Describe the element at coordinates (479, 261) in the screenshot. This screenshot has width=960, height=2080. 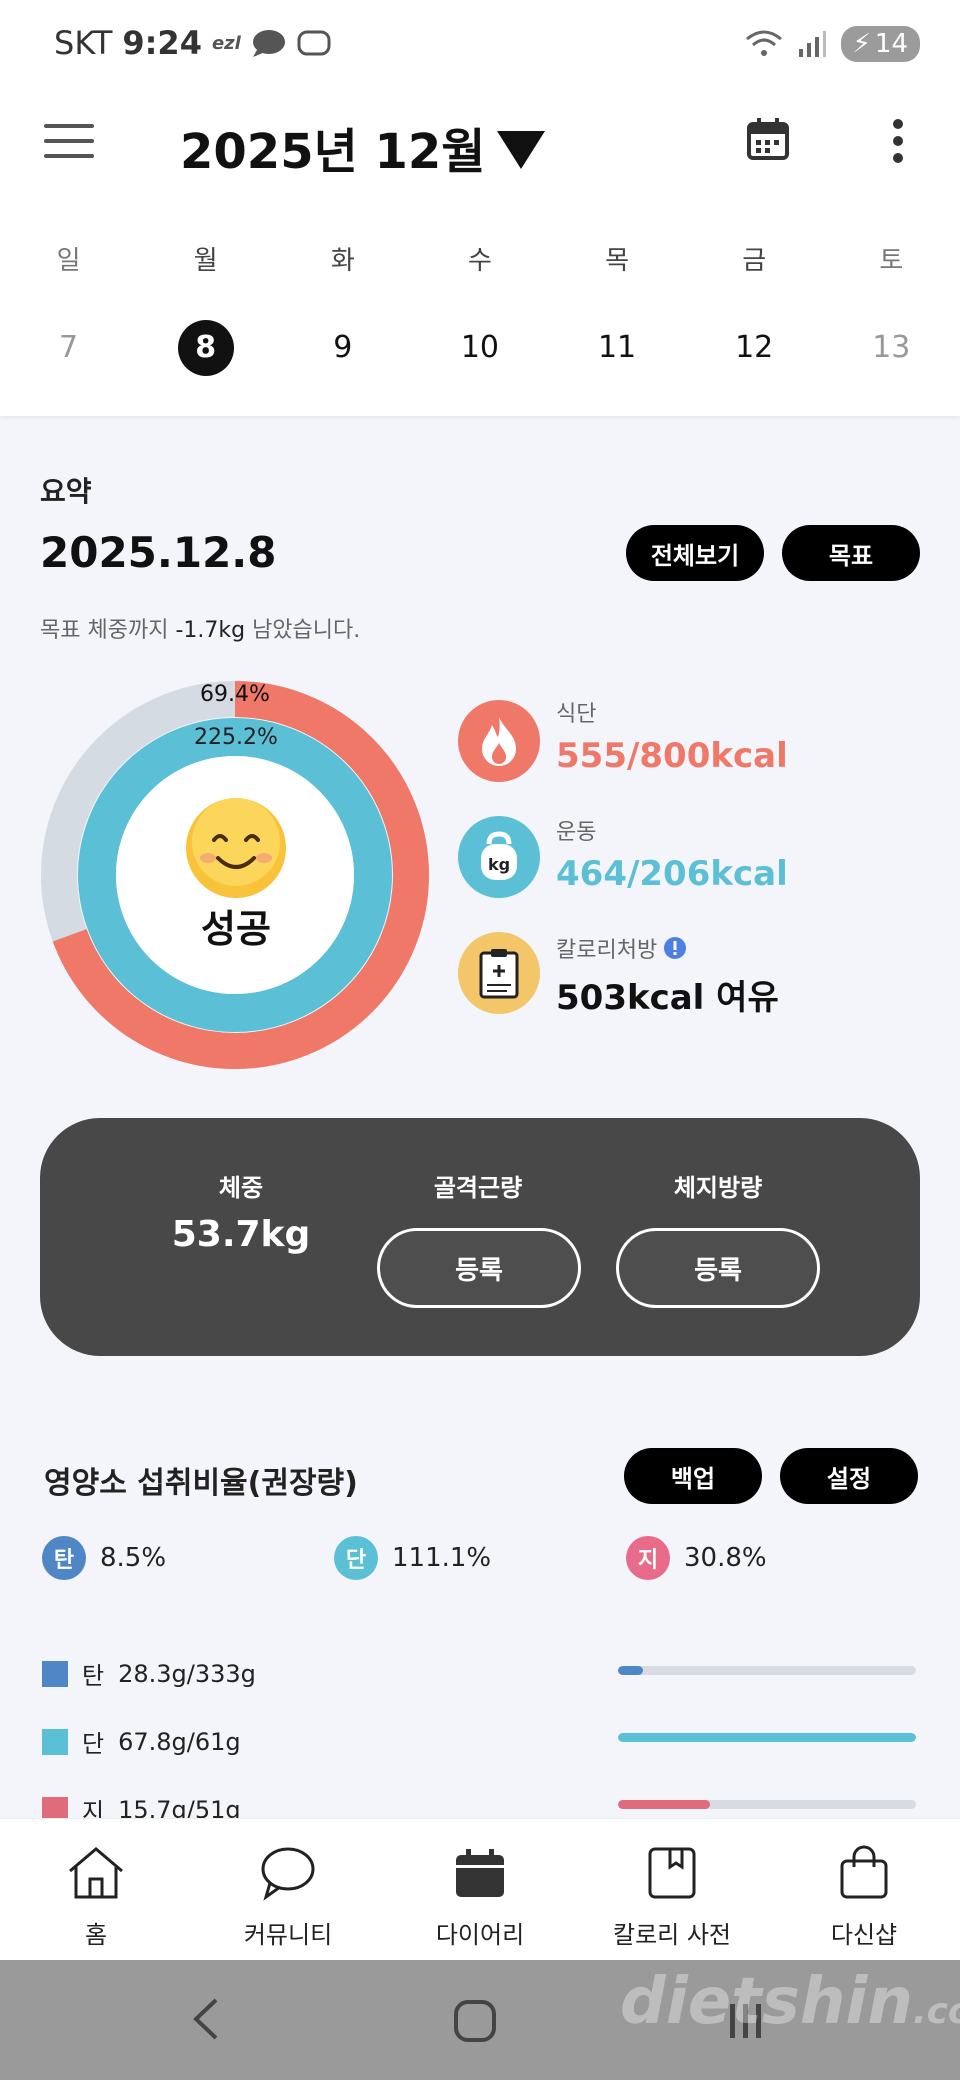
I see `weekday-label: 수` at that location.